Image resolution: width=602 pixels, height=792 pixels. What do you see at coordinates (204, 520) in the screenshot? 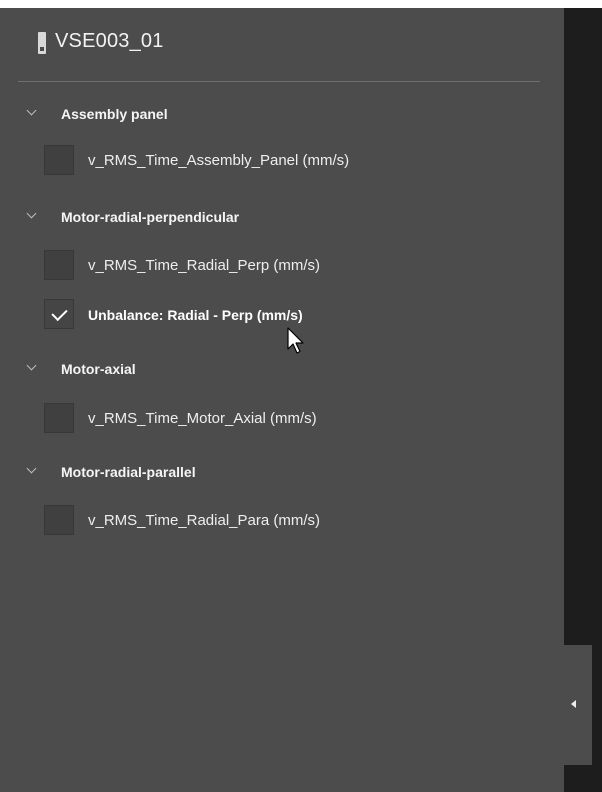
I see `measurement-label: v_RMS_Time_Radial_Para (mm/s)` at bounding box center [204, 520].